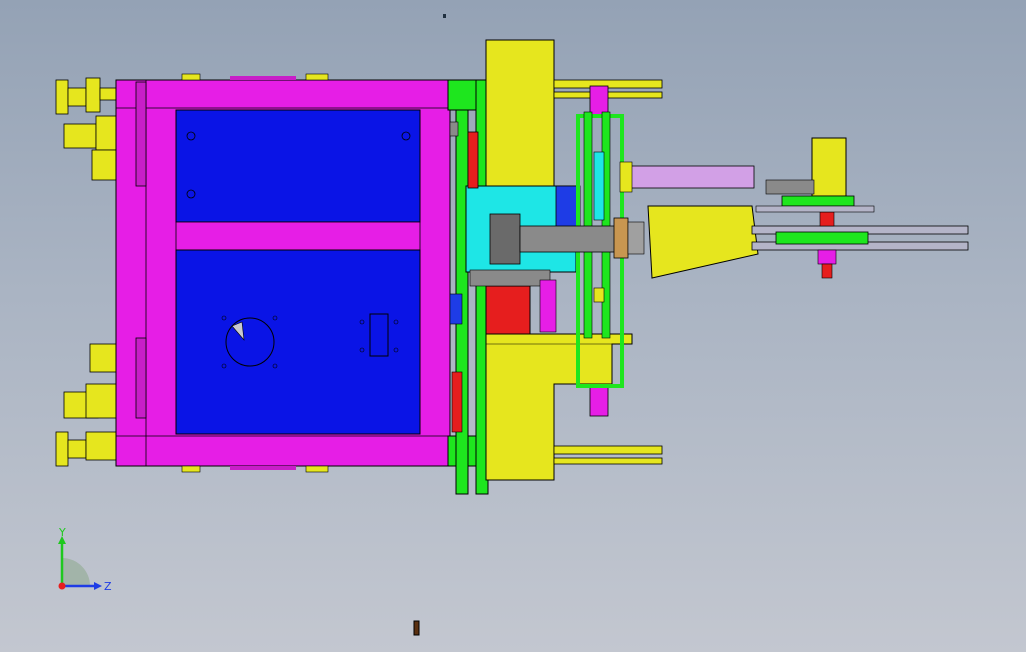 The image size is (1026, 652). What do you see at coordinates (298, 236) in the screenshot?
I see `frame-crossbar` at bounding box center [298, 236].